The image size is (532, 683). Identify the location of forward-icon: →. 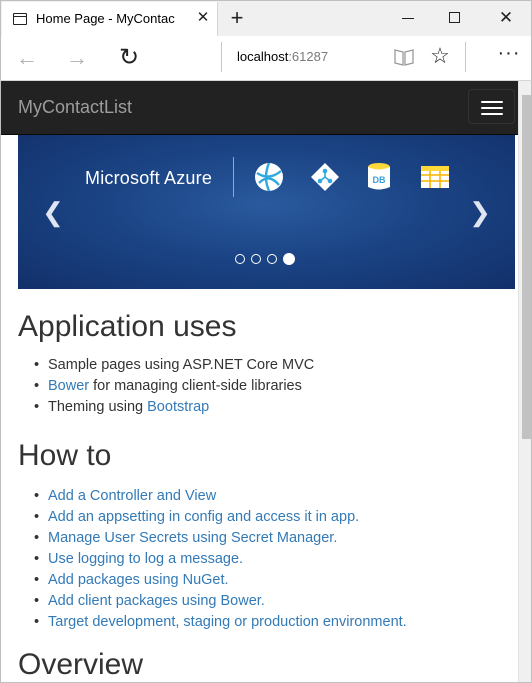
(77, 58).